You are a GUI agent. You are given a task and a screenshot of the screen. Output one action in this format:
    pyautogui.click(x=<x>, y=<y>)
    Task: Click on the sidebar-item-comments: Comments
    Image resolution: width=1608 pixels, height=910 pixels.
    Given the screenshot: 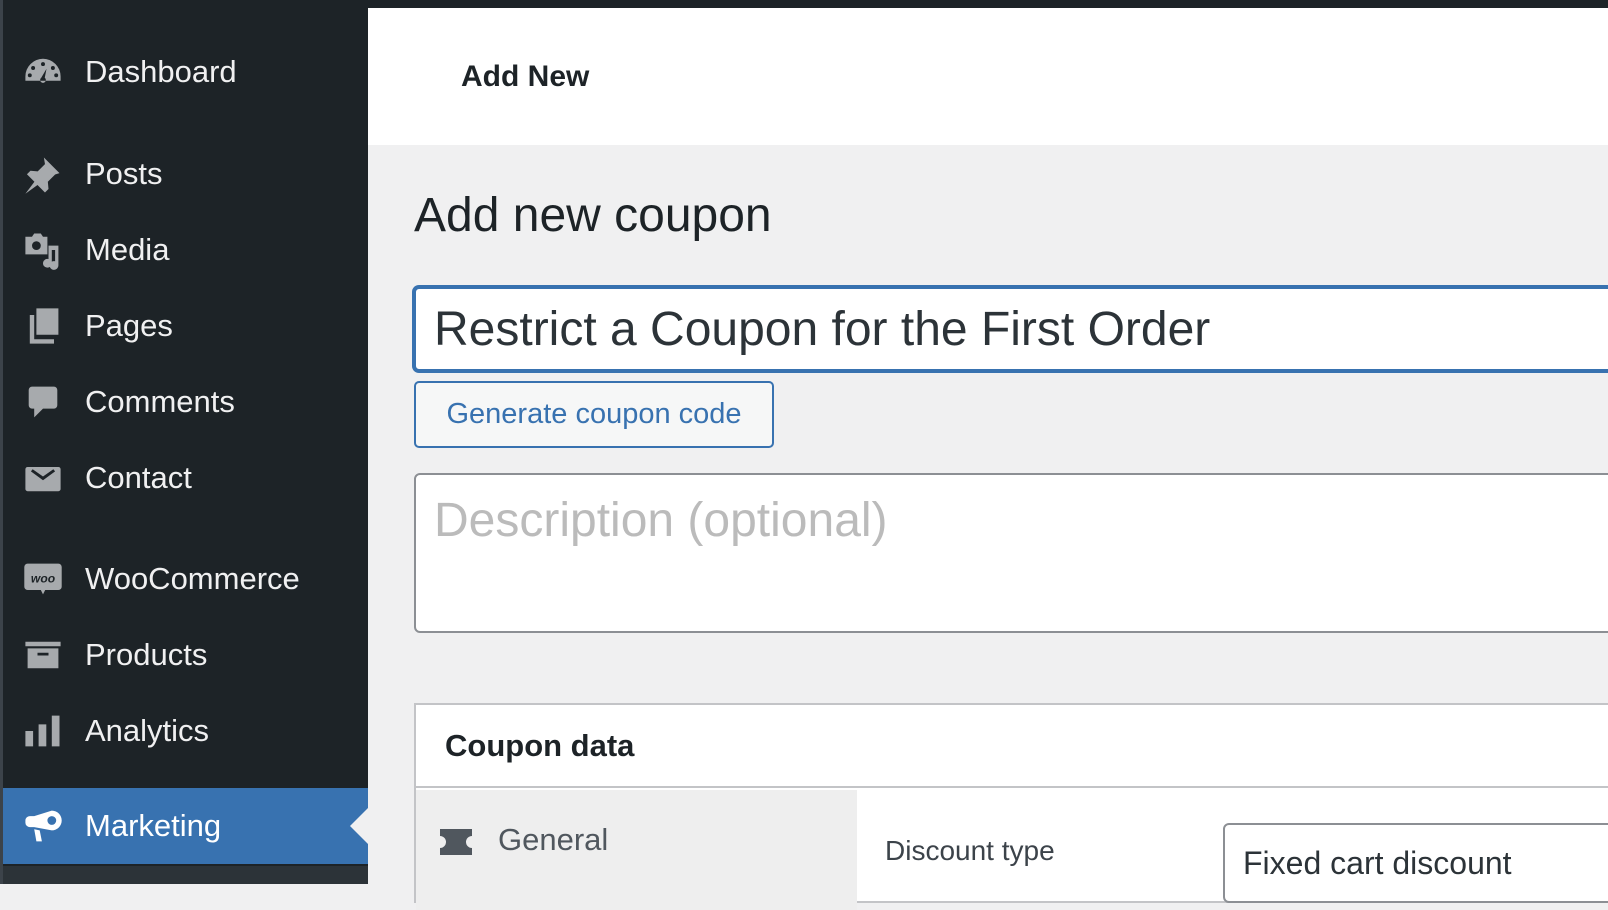 What is the action you would take?
    pyautogui.click(x=185, y=402)
    